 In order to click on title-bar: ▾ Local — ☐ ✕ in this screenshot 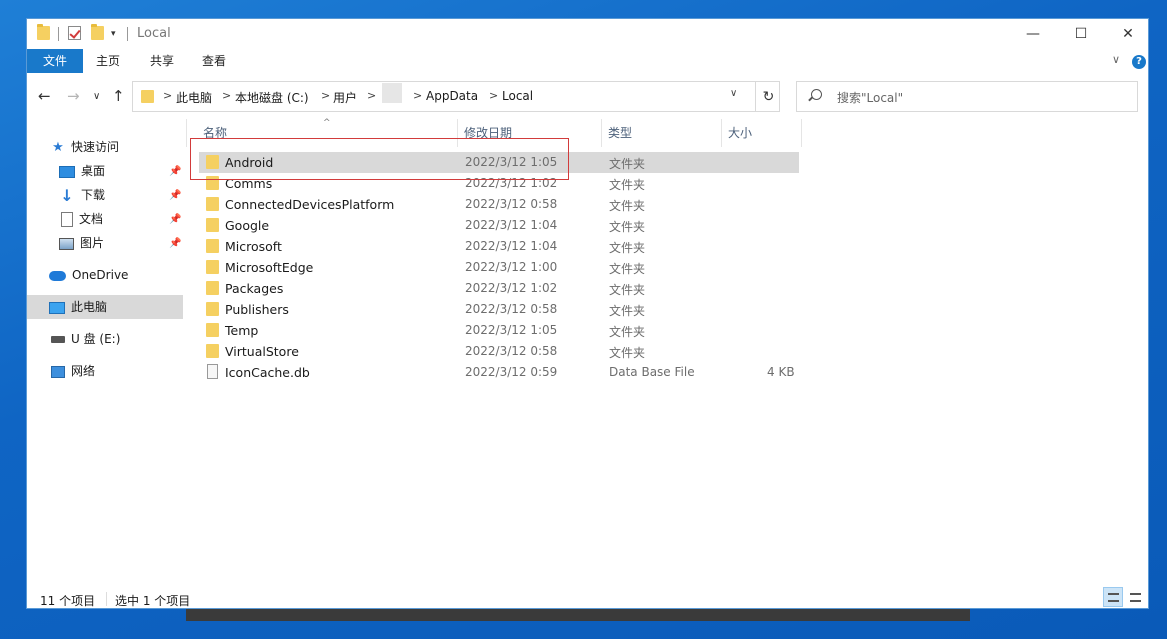, I will do `click(587, 34)`.